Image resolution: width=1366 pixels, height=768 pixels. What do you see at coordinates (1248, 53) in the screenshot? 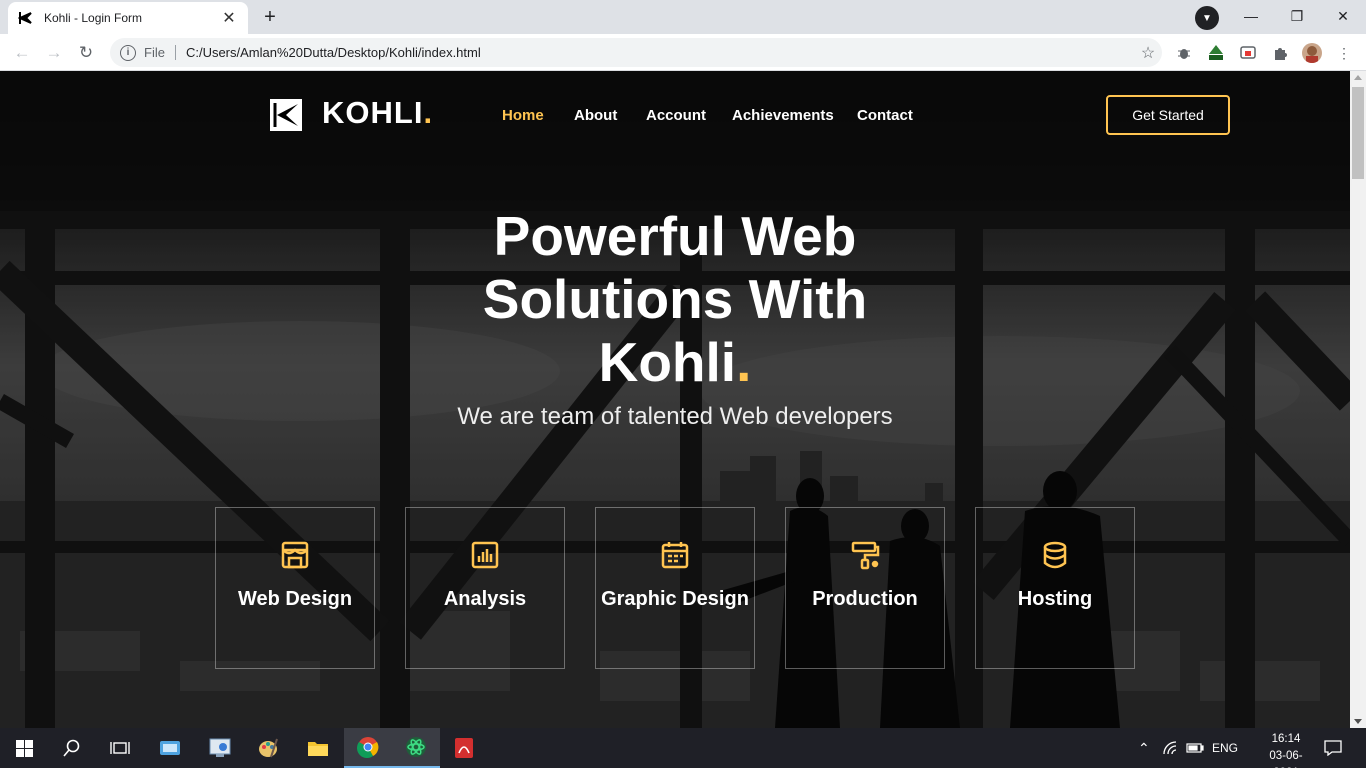
I see `cast-extension-icon` at bounding box center [1248, 53].